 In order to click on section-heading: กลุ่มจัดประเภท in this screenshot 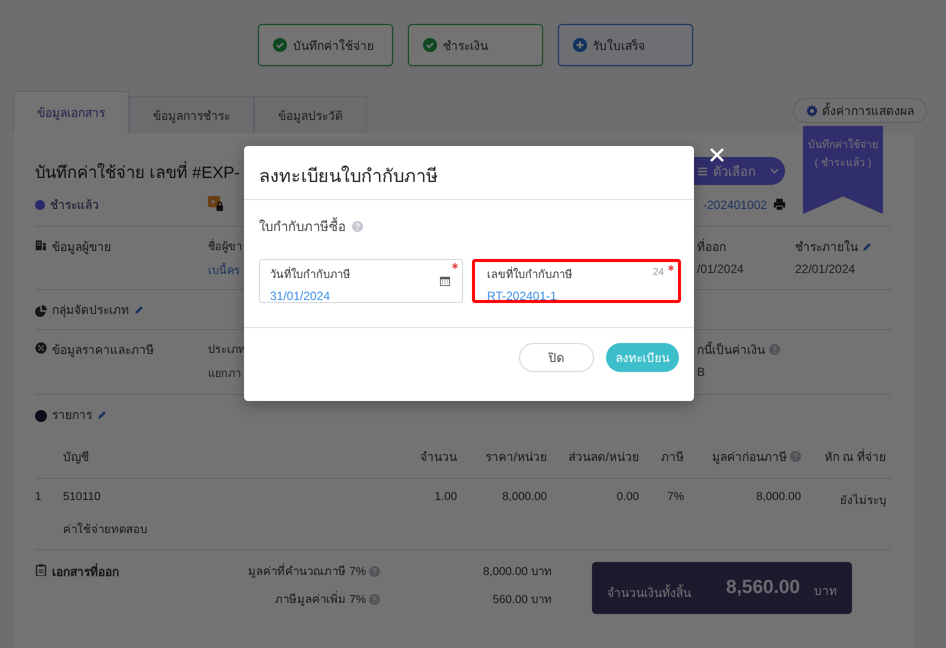, I will do `click(90, 310)`.